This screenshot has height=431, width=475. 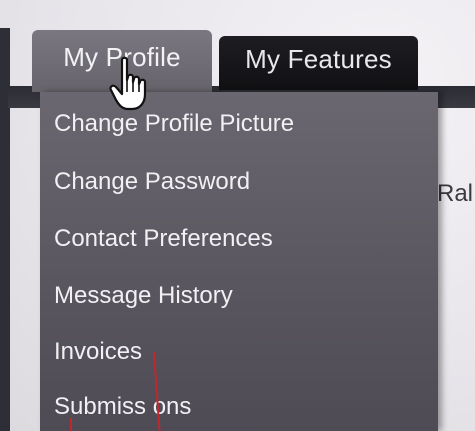 I want to click on menu-item-invoices: Invoices, so click(x=98, y=352).